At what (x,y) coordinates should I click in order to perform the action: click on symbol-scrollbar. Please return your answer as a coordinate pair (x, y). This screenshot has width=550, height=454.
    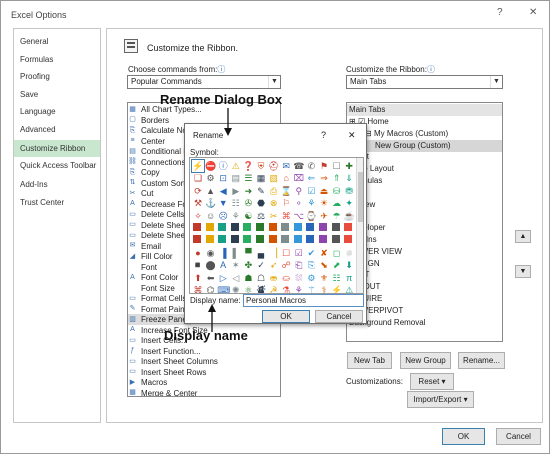
    Looking at the image, I should click on (359, 225).